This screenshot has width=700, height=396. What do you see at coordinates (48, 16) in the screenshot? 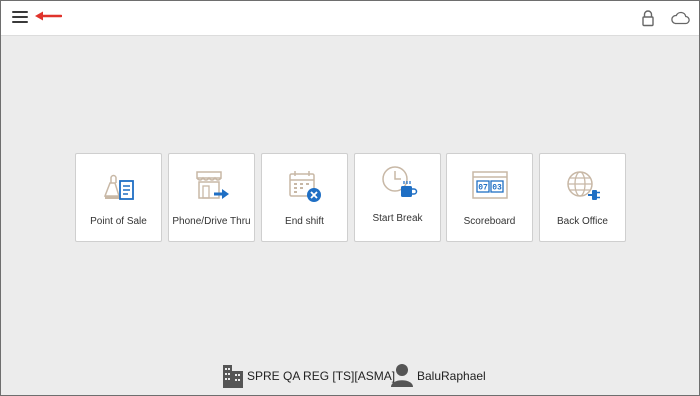
I see `red-arrow-annotation-icon` at bounding box center [48, 16].